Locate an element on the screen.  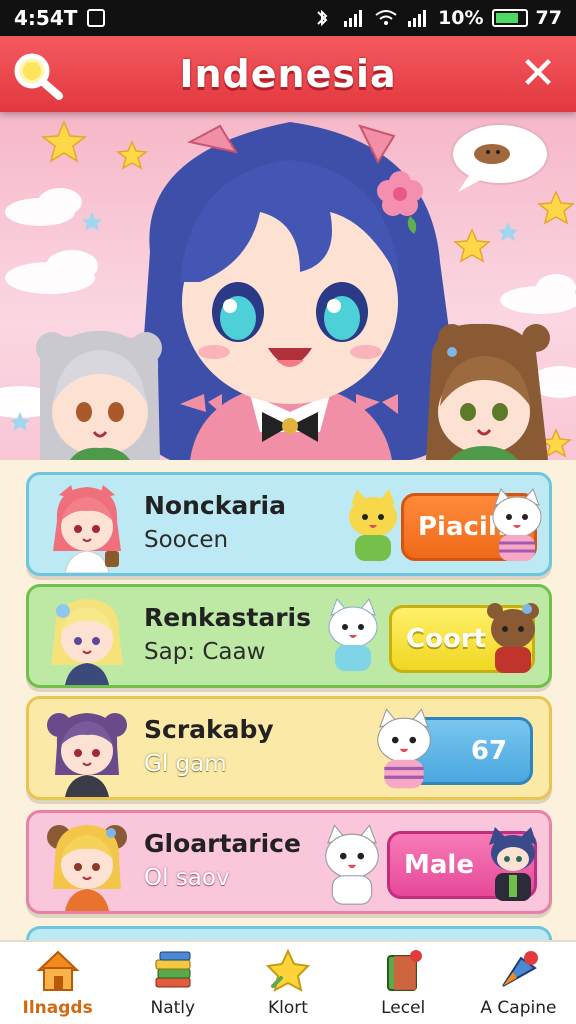
list-item: Scrakaby Gl gam 67 is located at coordinates (289, 748).